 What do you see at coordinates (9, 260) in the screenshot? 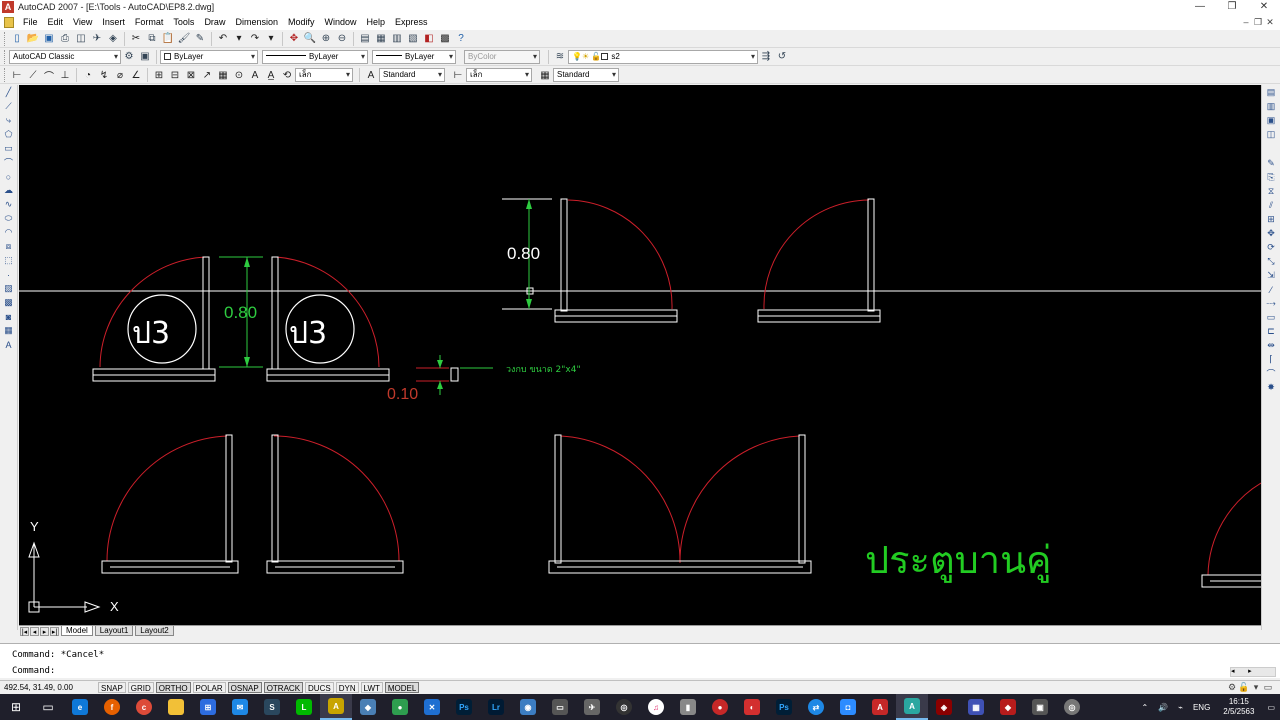
I see `make-block-icon: ⬚` at bounding box center [9, 260].